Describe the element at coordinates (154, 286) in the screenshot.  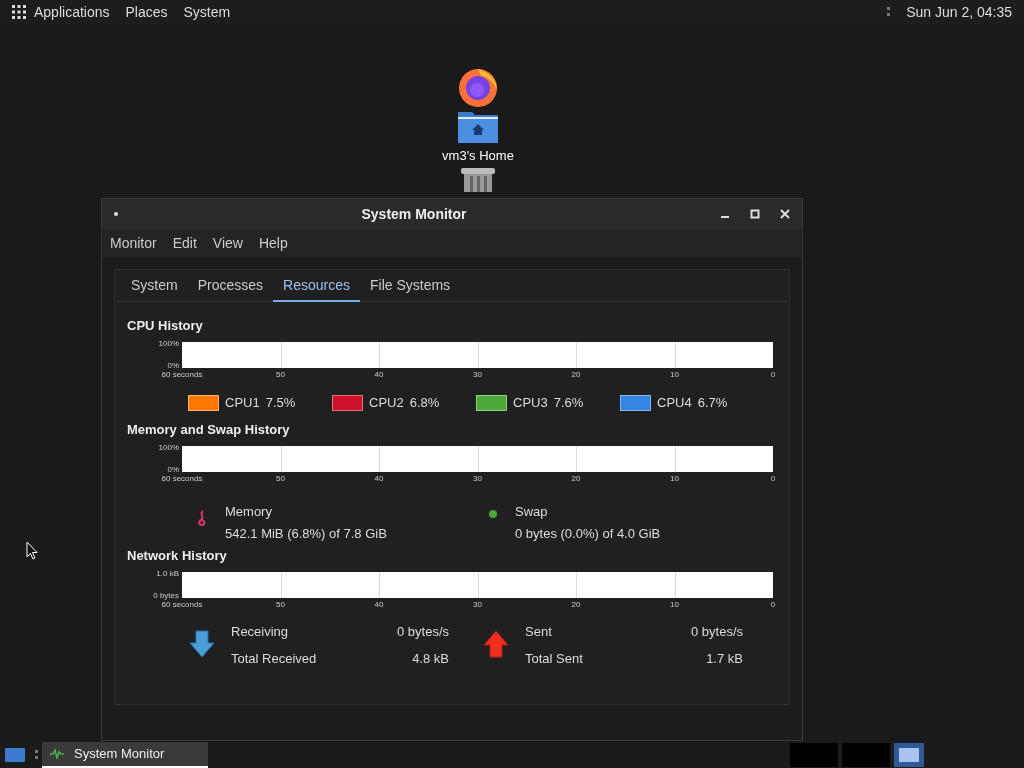
I see `tab: System` at that location.